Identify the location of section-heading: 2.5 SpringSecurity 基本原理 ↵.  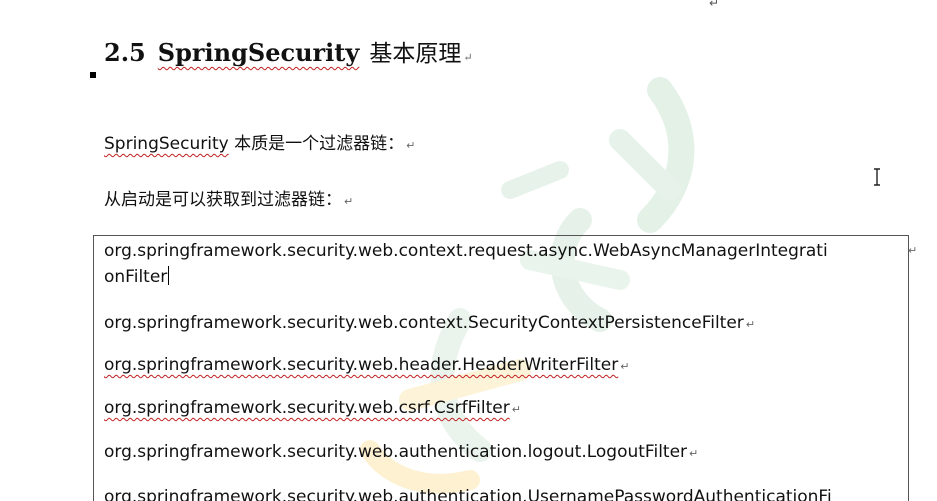
(288, 55).